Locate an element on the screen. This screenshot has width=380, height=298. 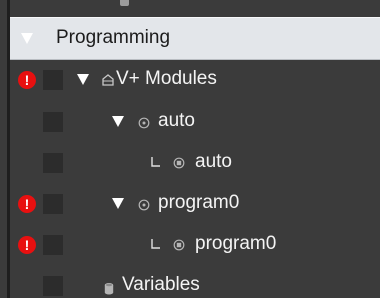
tree-item-label: V+ Modules is located at coordinates (166, 78).